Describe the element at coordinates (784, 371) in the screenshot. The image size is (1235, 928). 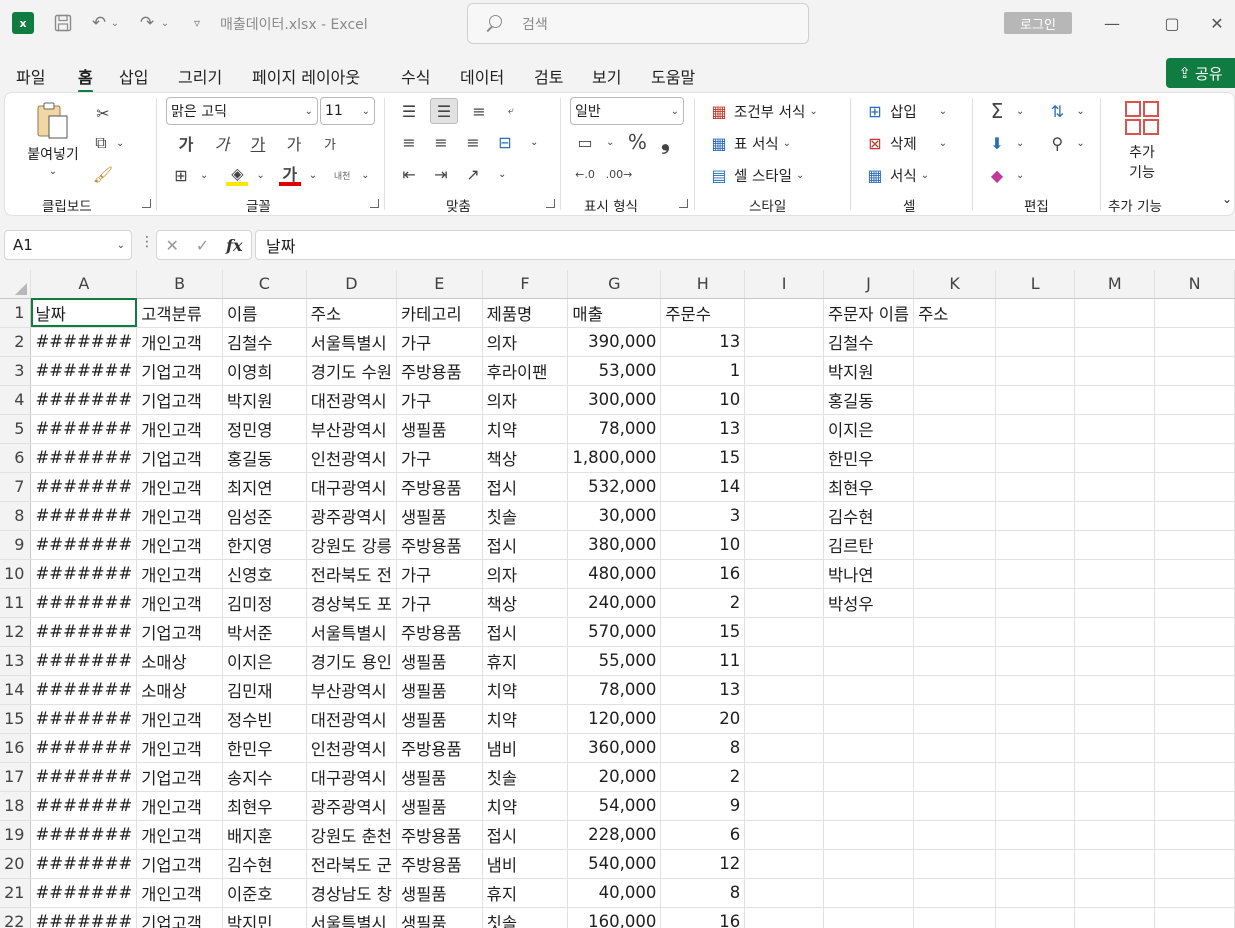
I see `cell-i3` at that location.